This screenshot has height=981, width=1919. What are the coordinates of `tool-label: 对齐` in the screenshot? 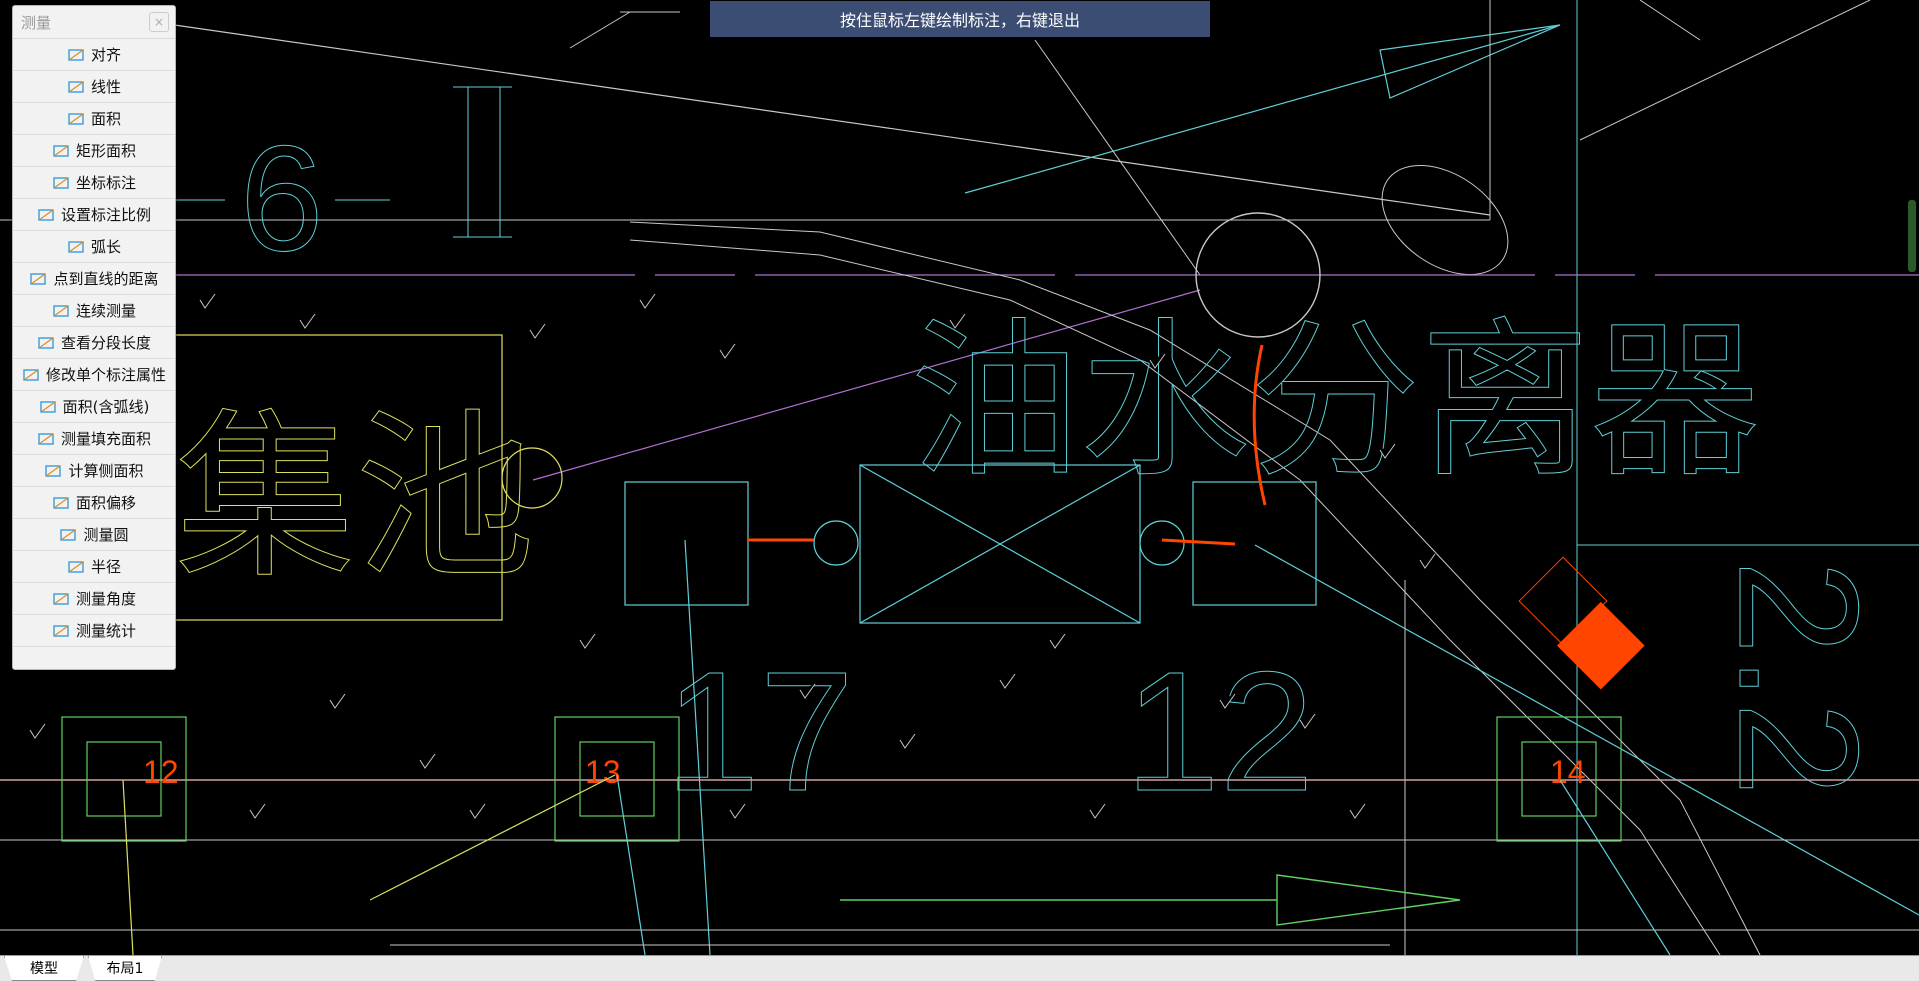 It's located at (105, 55).